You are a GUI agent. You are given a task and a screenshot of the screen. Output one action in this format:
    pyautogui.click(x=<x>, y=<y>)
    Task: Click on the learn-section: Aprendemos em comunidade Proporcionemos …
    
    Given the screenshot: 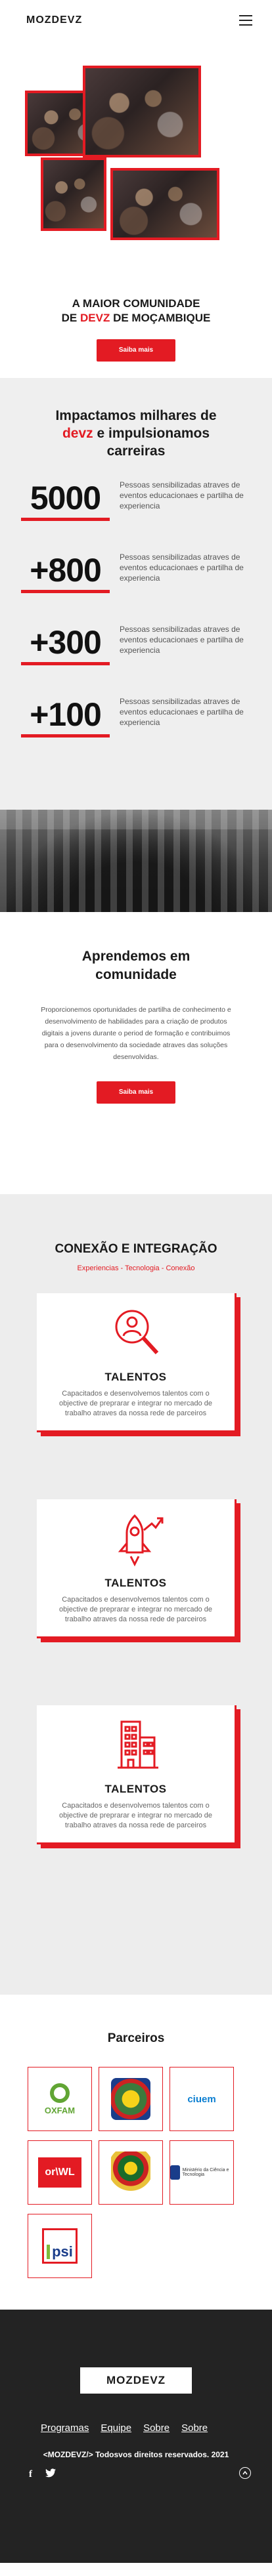 What is the action you would take?
    pyautogui.click(x=136, y=1053)
    